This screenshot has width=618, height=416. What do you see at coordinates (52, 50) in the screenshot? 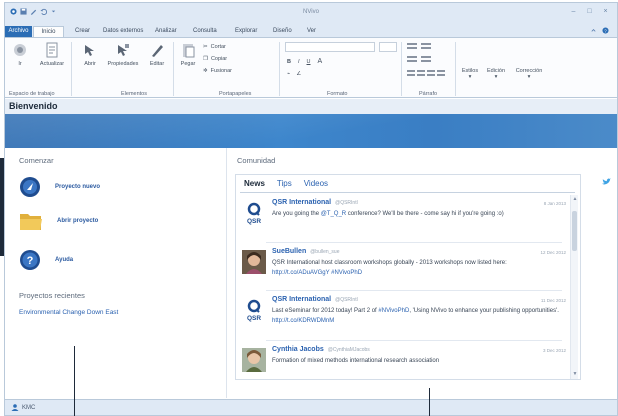
I see `refresh-icon` at bounding box center [52, 50].